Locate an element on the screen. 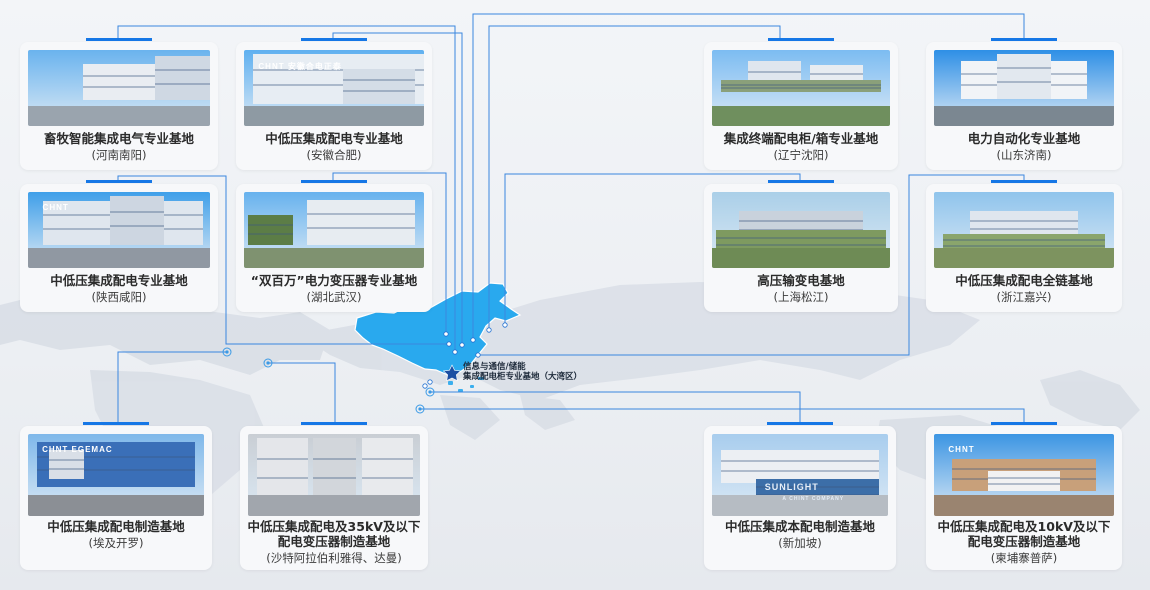 The width and height of the screenshot is (1150, 590). base-location: (埃及开罗) is located at coordinates (116, 543).